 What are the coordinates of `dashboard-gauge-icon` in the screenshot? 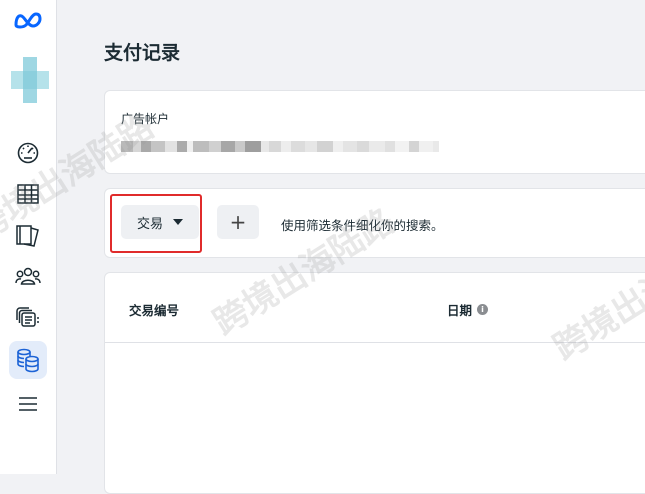 It's located at (28, 152).